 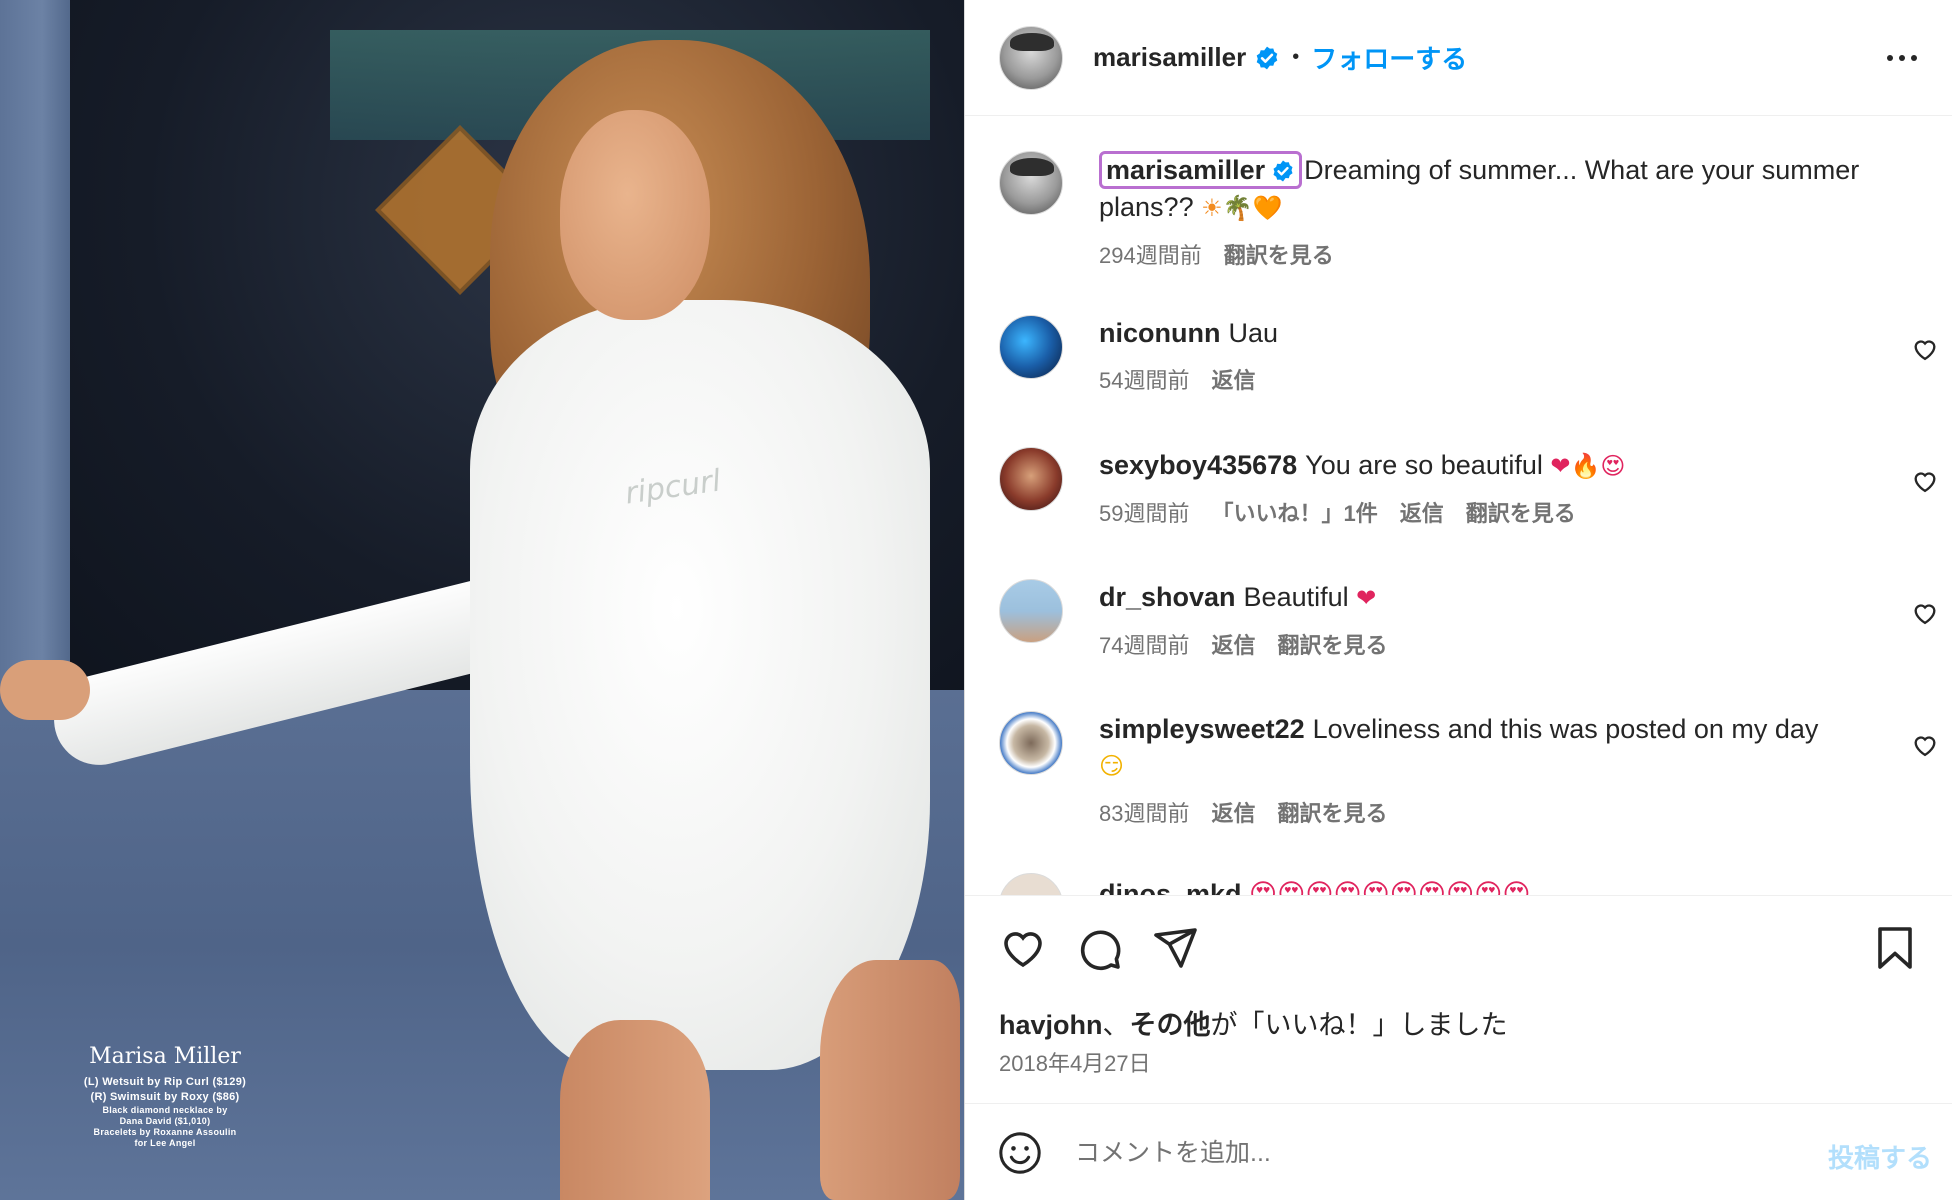 I want to click on comment-body: dr_shovan Beautiful ❤ 74週間前 返信 翻訳を見る, so click(x=1494, y=619).